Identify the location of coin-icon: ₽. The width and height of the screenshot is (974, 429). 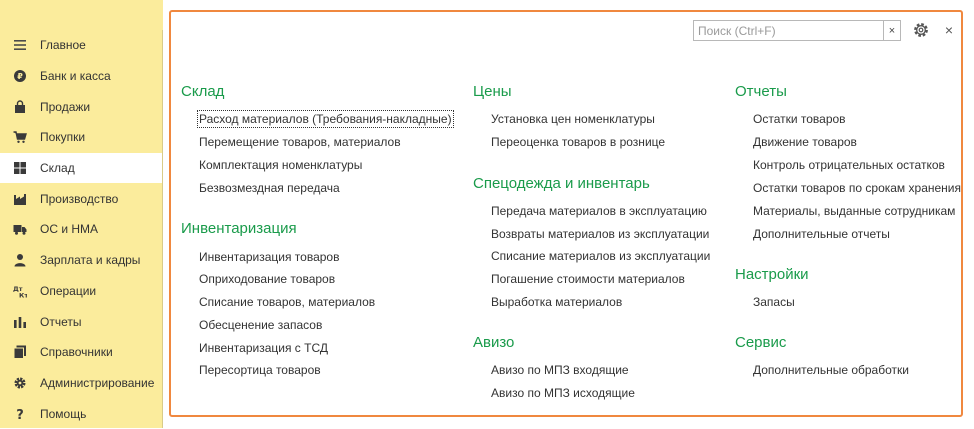
(20, 76).